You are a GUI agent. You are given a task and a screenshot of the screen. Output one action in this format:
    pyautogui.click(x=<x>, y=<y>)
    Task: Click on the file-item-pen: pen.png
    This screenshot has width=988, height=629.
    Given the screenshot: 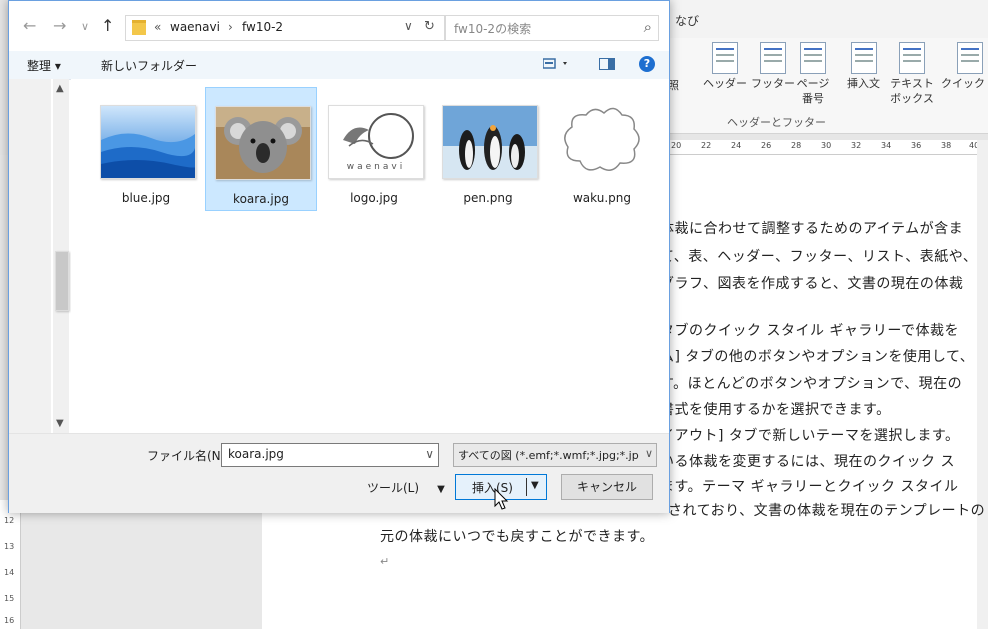 What is the action you would take?
    pyautogui.click(x=488, y=148)
    